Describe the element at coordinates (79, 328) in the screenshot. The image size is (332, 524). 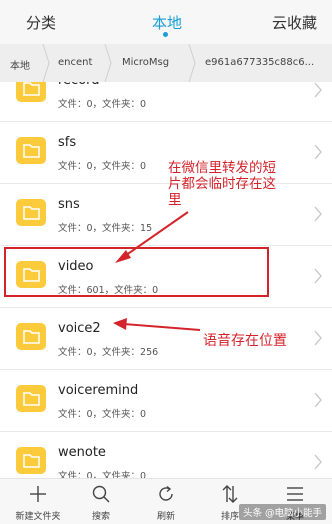
I see `item-name: voice2` at that location.